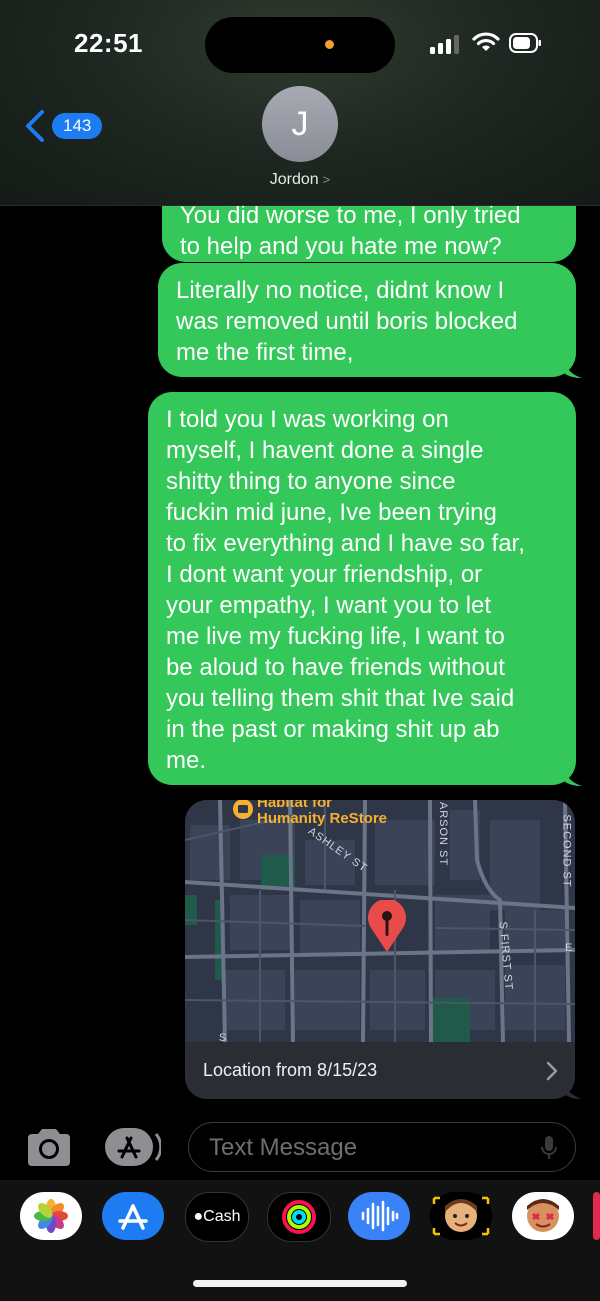 Image resolution: width=600 pixels, height=1301 pixels. I want to click on contact-avatar: J, so click(300, 124).